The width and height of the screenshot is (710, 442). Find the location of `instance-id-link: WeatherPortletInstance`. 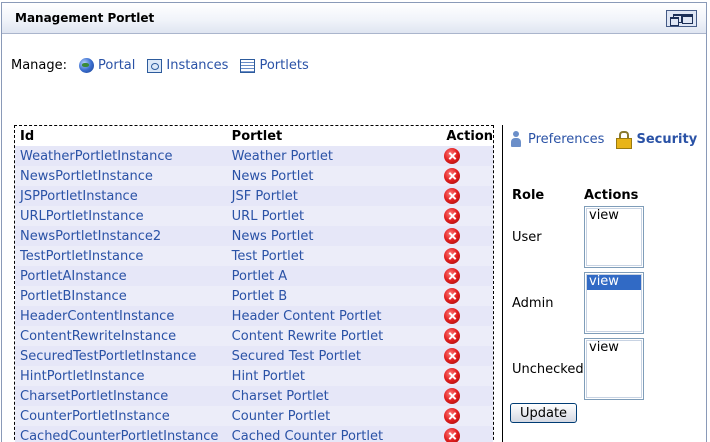

instance-id-link: WeatherPortletInstance is located at coordinates (121, 156).